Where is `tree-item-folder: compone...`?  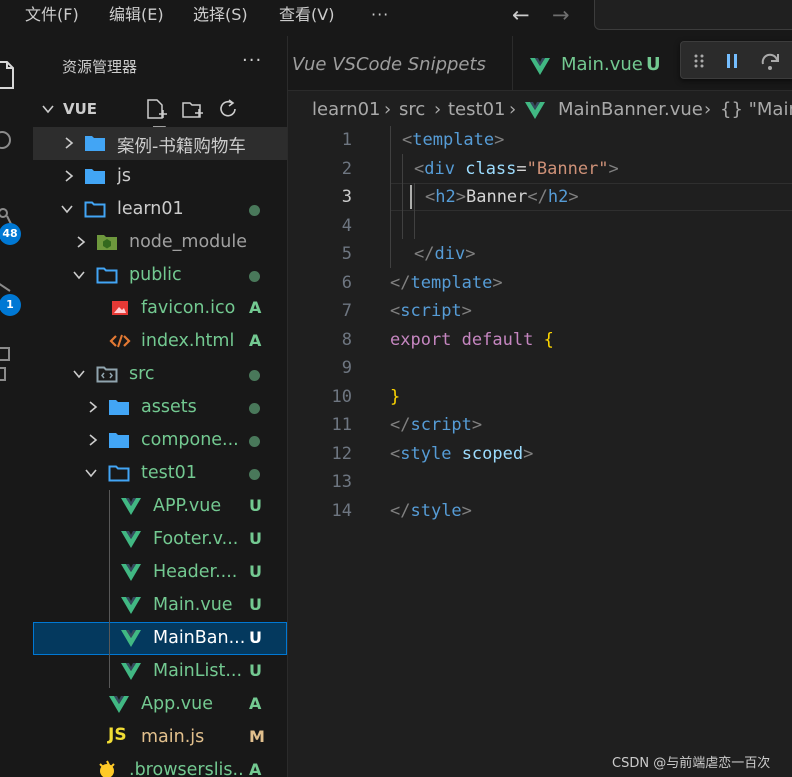
tree-item-folder: compone... is located at coordinates (160, 440).